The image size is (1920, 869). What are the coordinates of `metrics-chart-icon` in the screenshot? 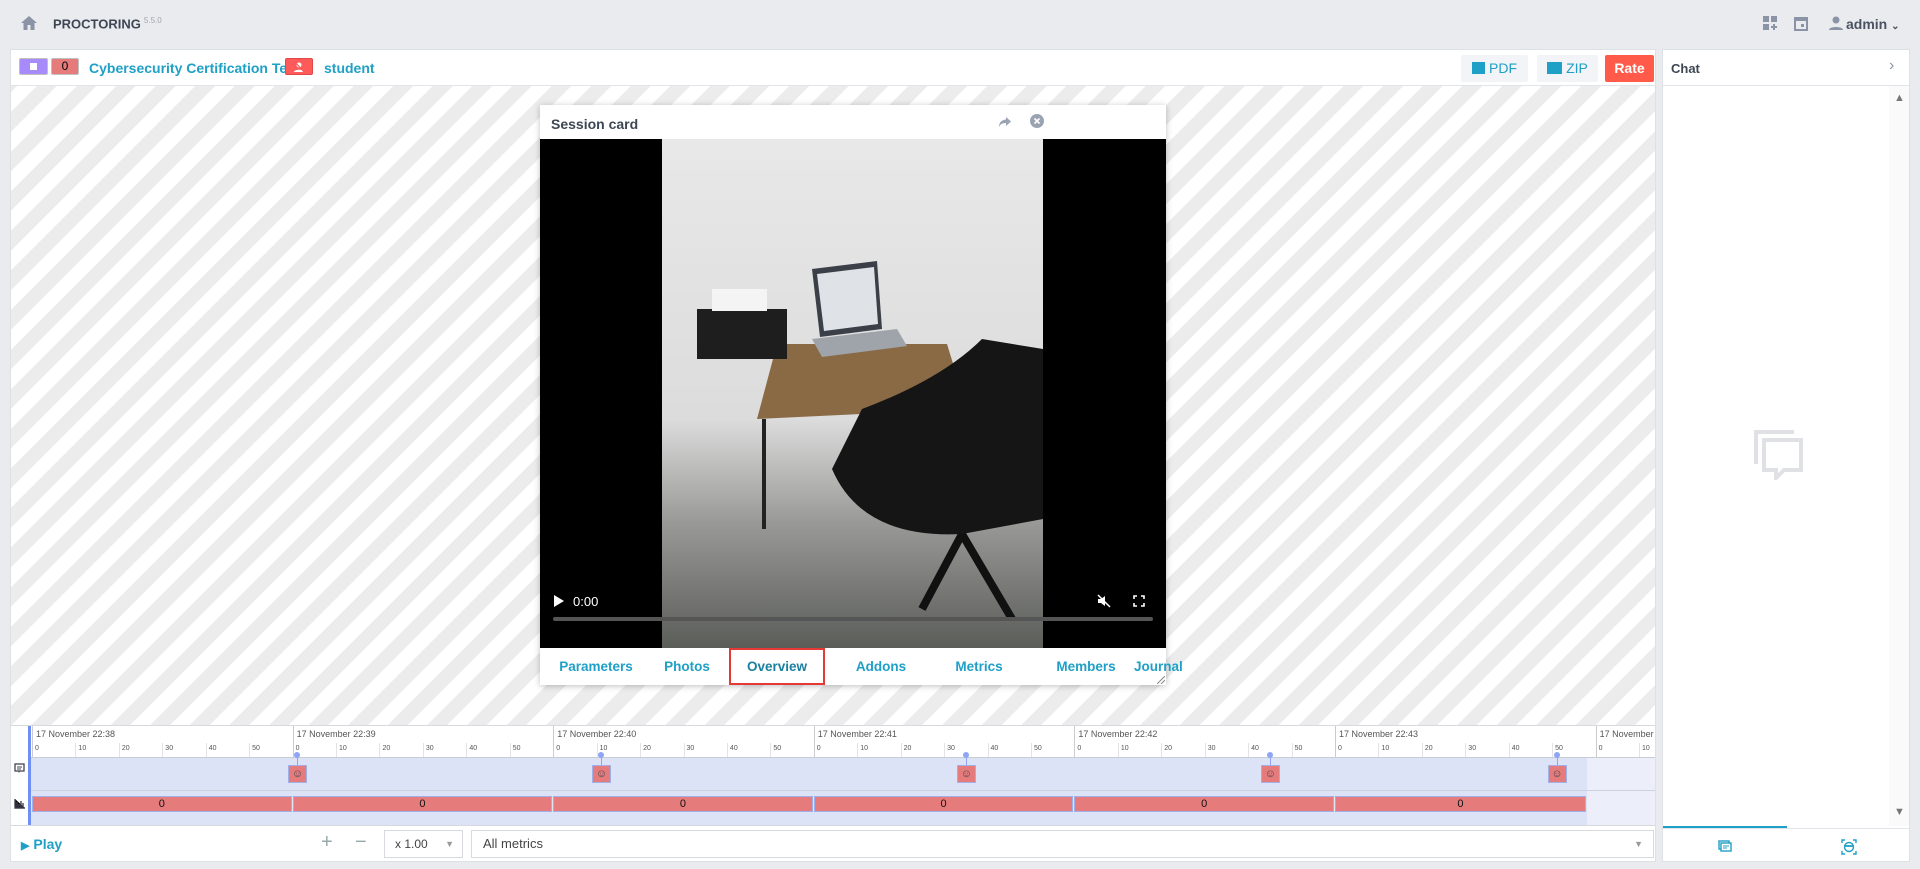 It's located at (19, 804).